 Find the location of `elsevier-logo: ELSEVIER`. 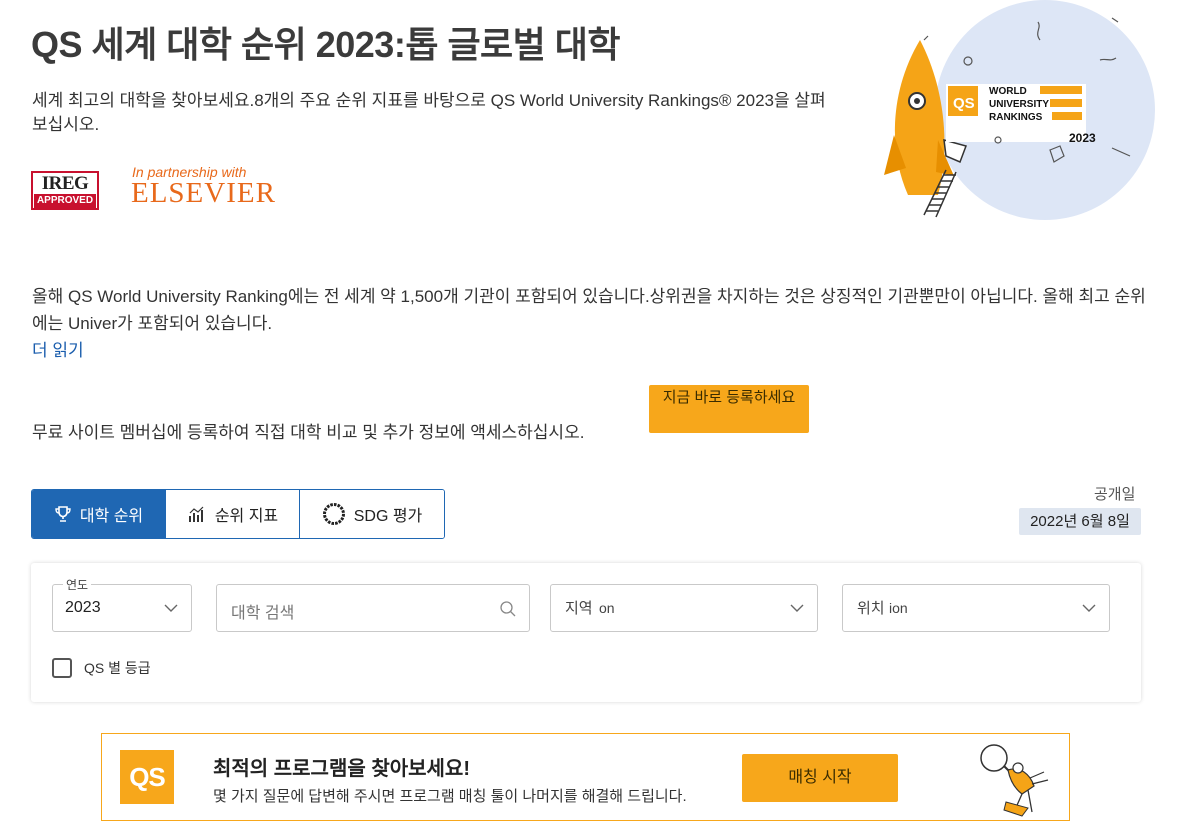

elsevier-logo: ELSEVIER is located at coordinates (203, 193).